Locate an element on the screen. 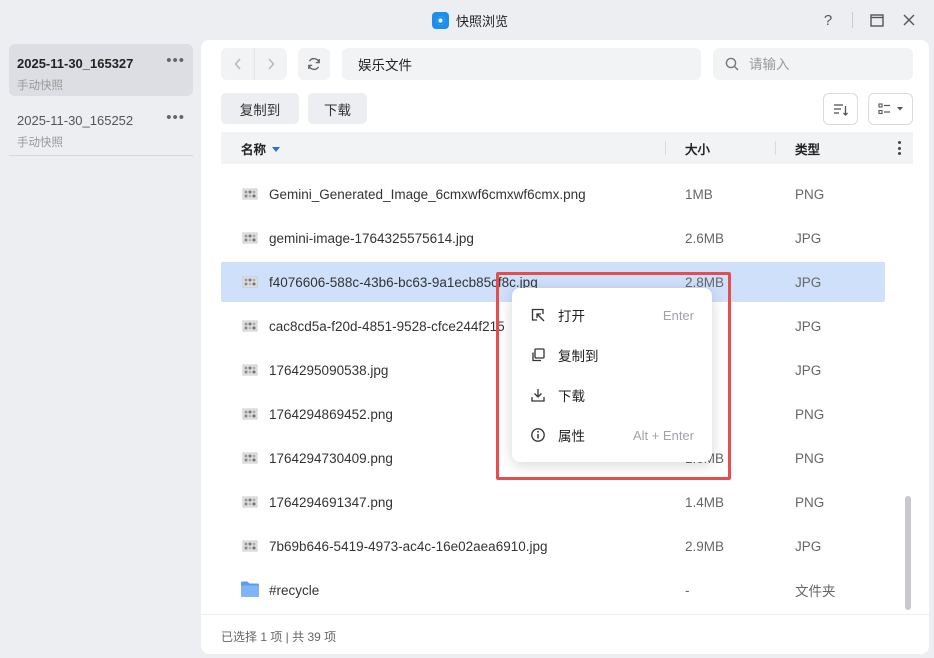 The height and width of the screenshot is (658, 934). file-name: gemini-image-1764325575614.jpg is located at coordinates (371, 238).